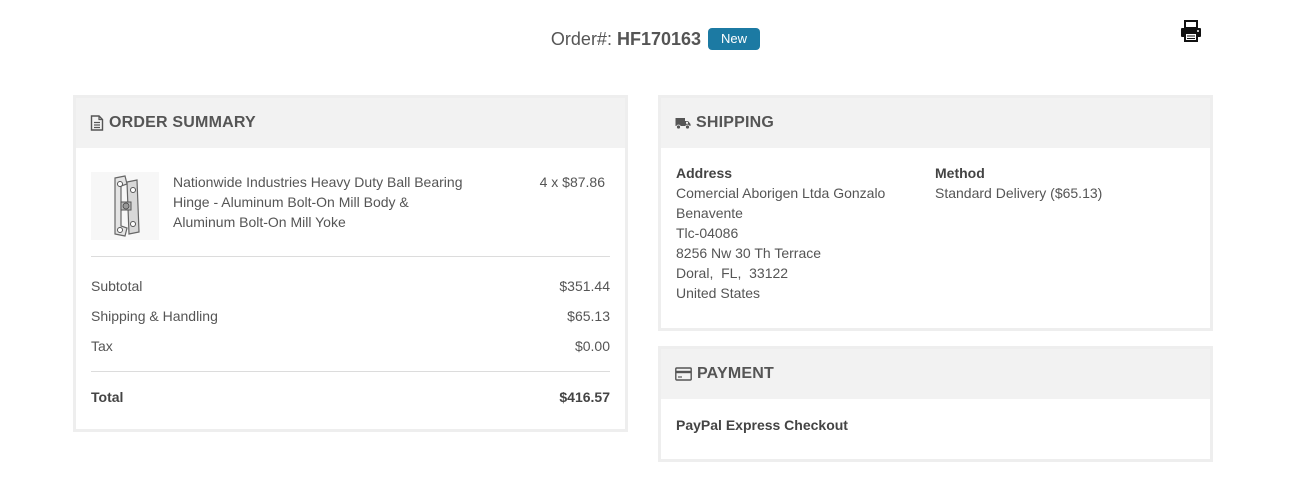 The image size is (1311, 498). What do you see at coordinates (762, 425) in the screenshot?
I see `payment-method: PayPal Express Checkout` at bounding box center [762, 425].